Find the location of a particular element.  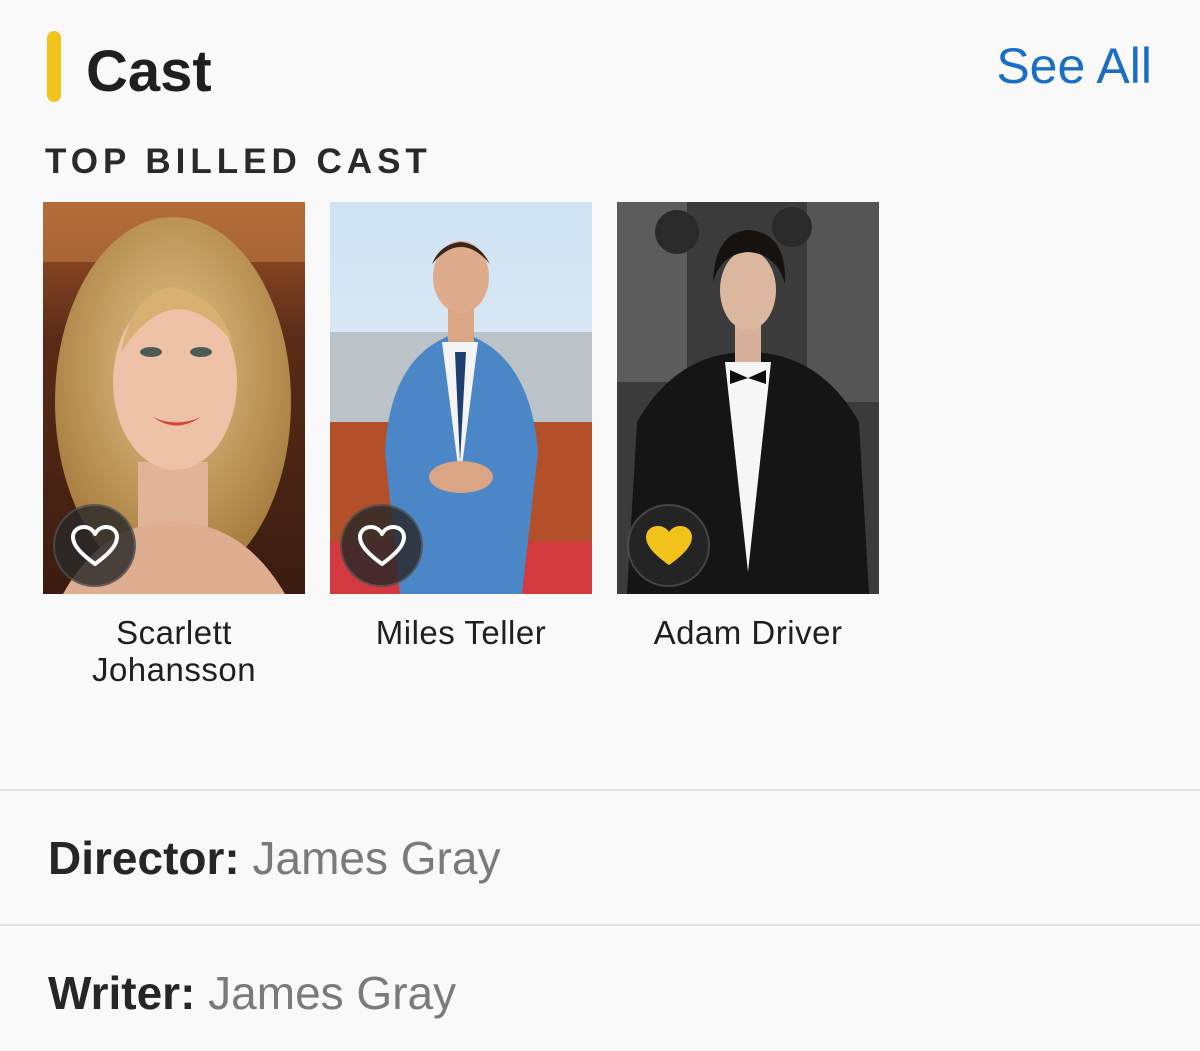

cast-card: Adam Driver is located at coordinates (748, 426).